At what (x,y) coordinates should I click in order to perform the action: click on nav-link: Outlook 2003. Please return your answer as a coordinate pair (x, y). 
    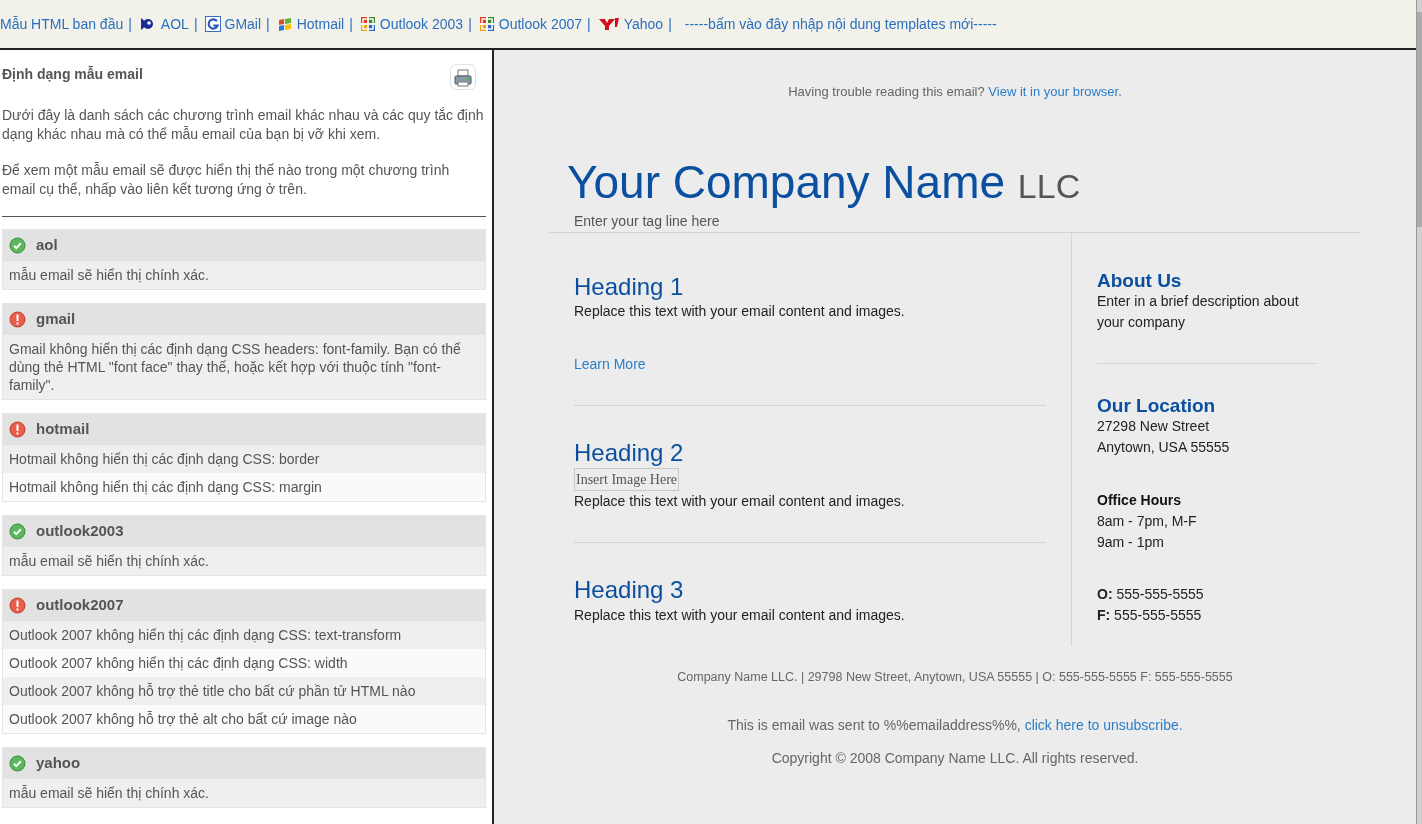
    Looking at the image, I should click on (411, 24).